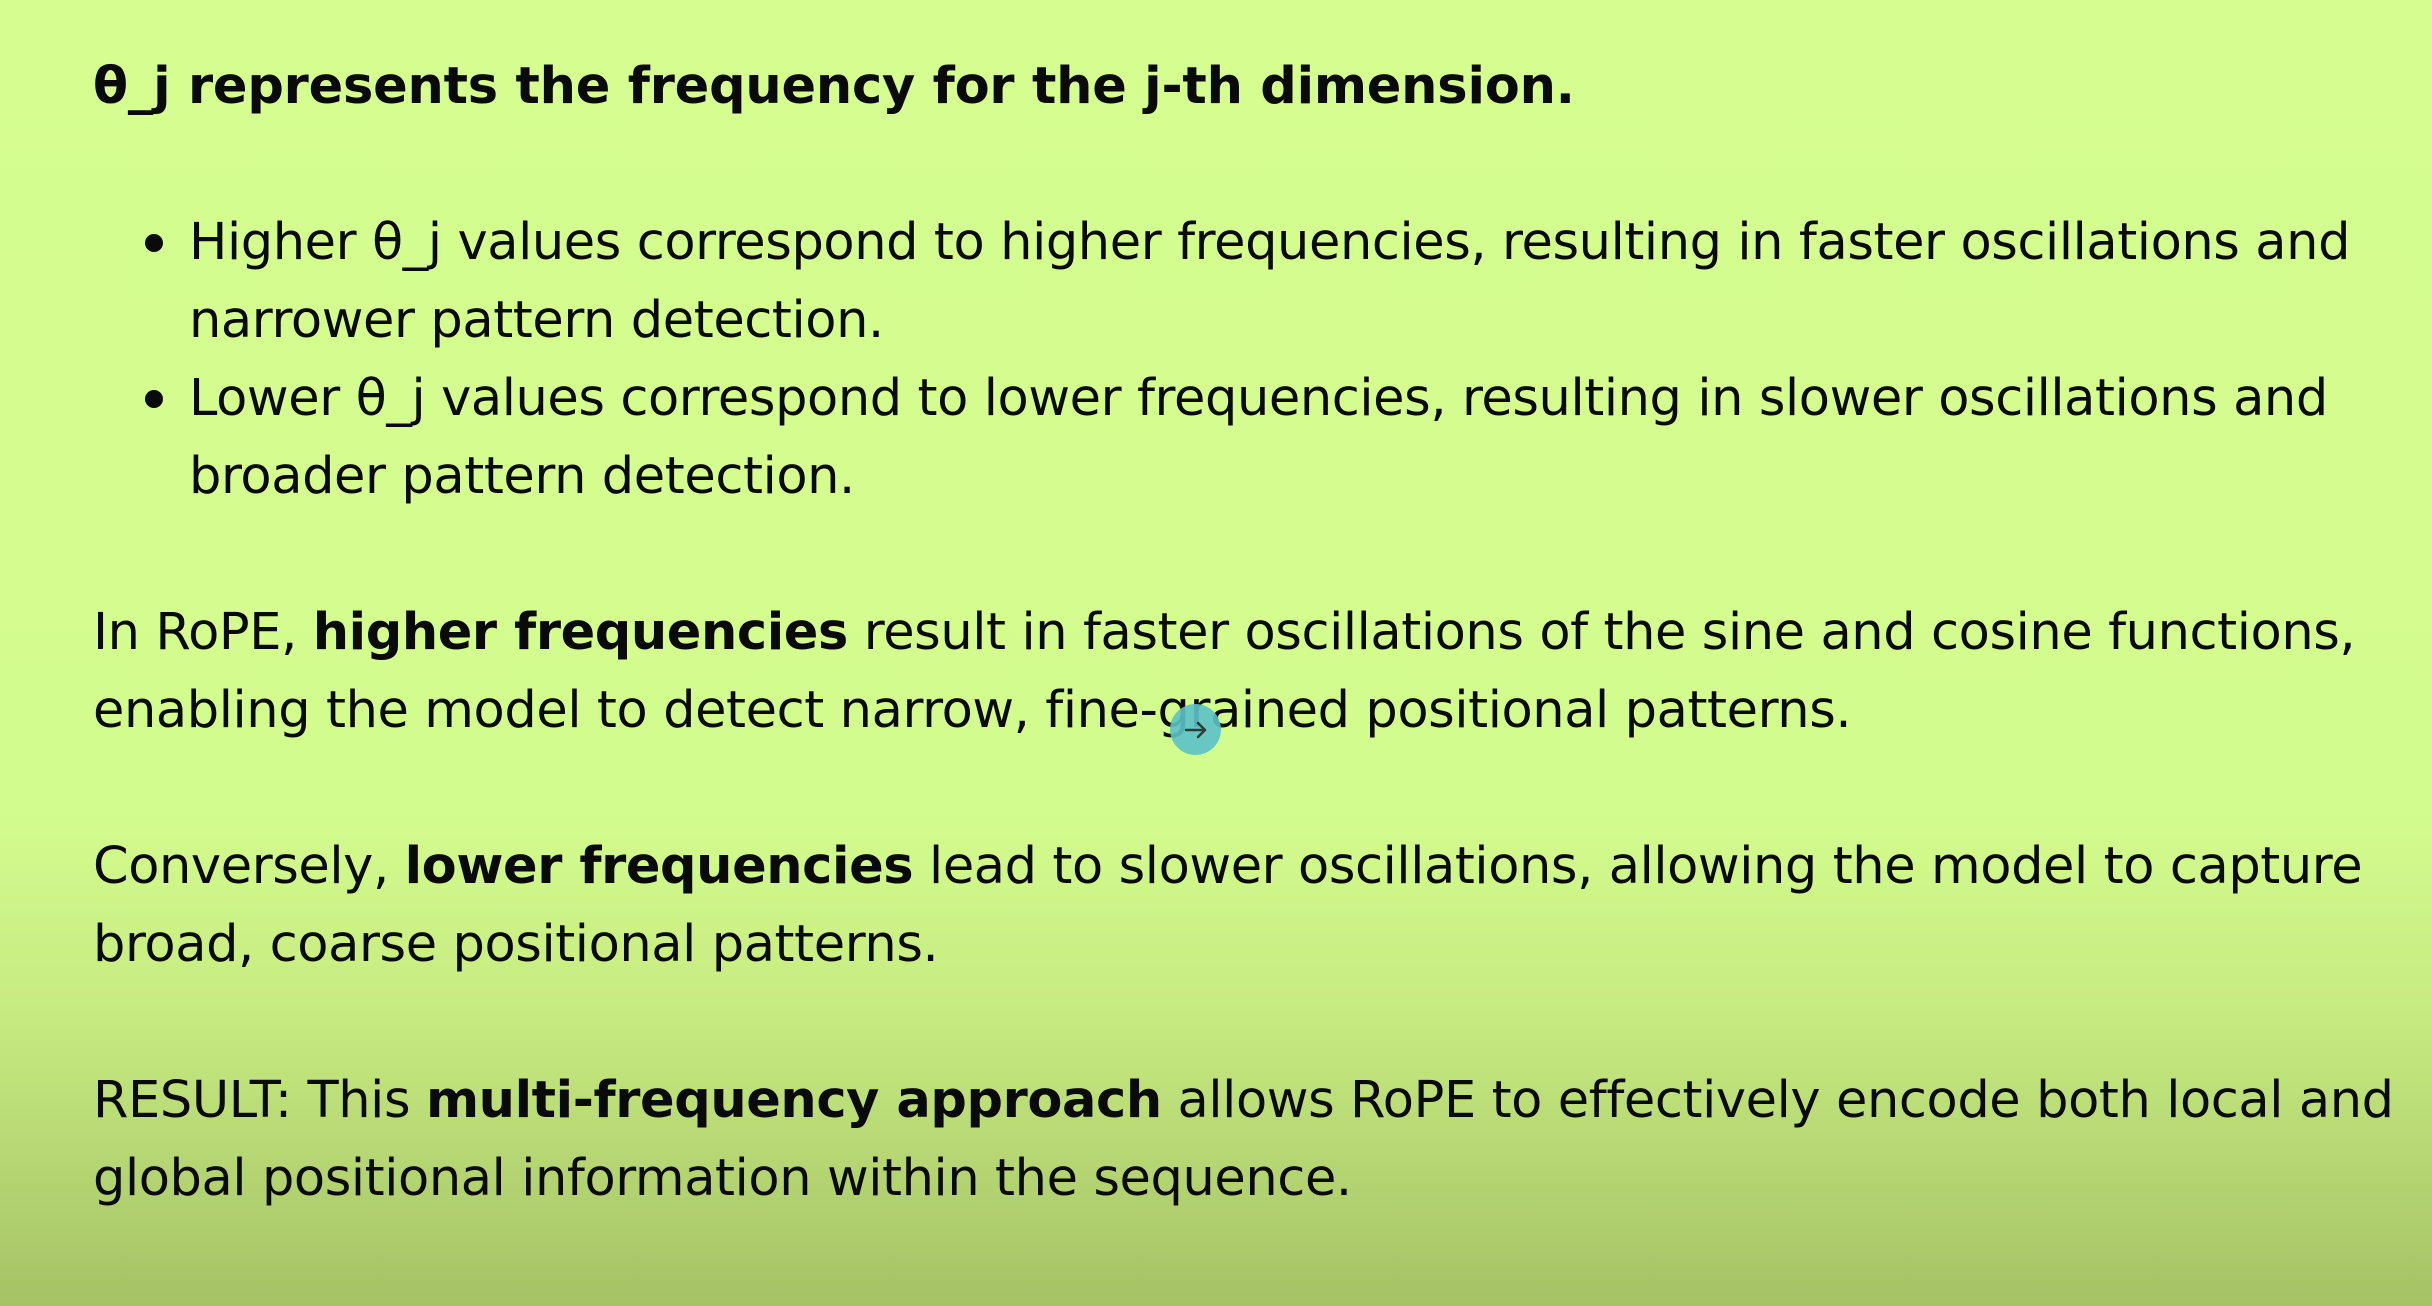 Image resolution: width=2432 pixels, height=1306 pixels. Describe the element at coordinates (203, 632) in the screenshot. I see `paragraph-text: In RoPE,` at that location.